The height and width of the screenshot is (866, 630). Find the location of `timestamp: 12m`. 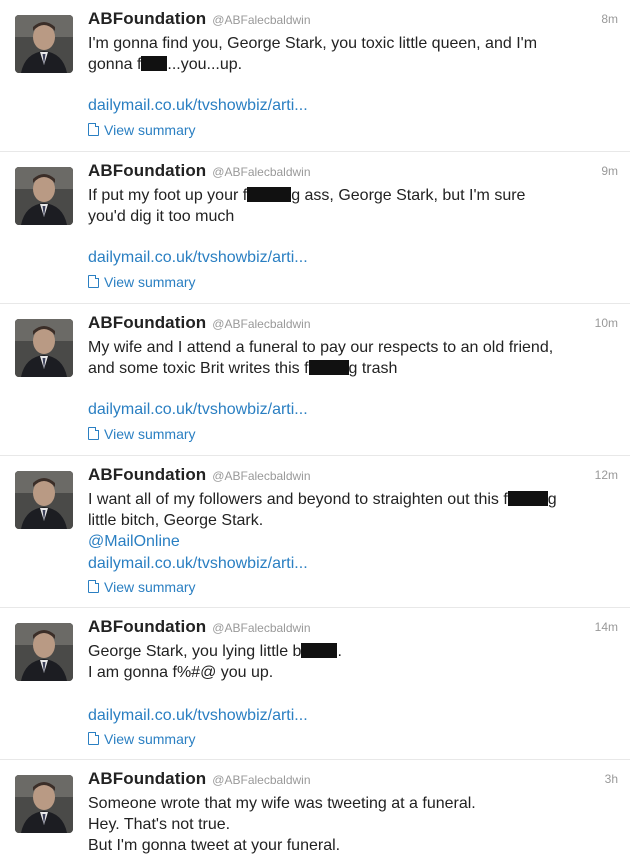

timestamp: 12m is located at coordinates (606, 475).